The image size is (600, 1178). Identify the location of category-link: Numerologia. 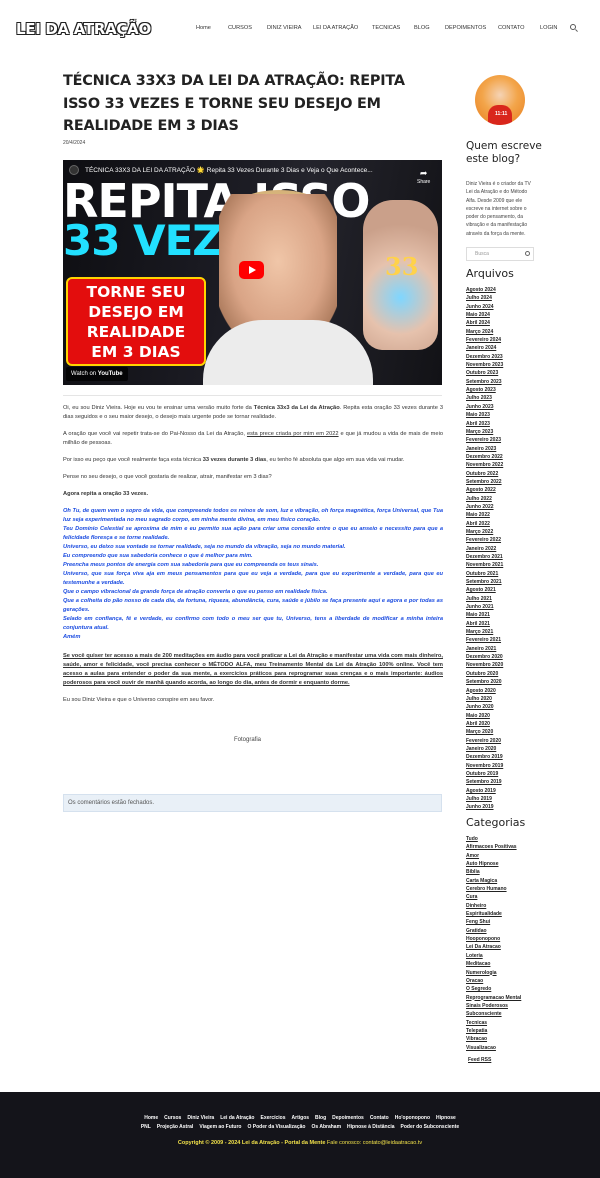
(493, 973).